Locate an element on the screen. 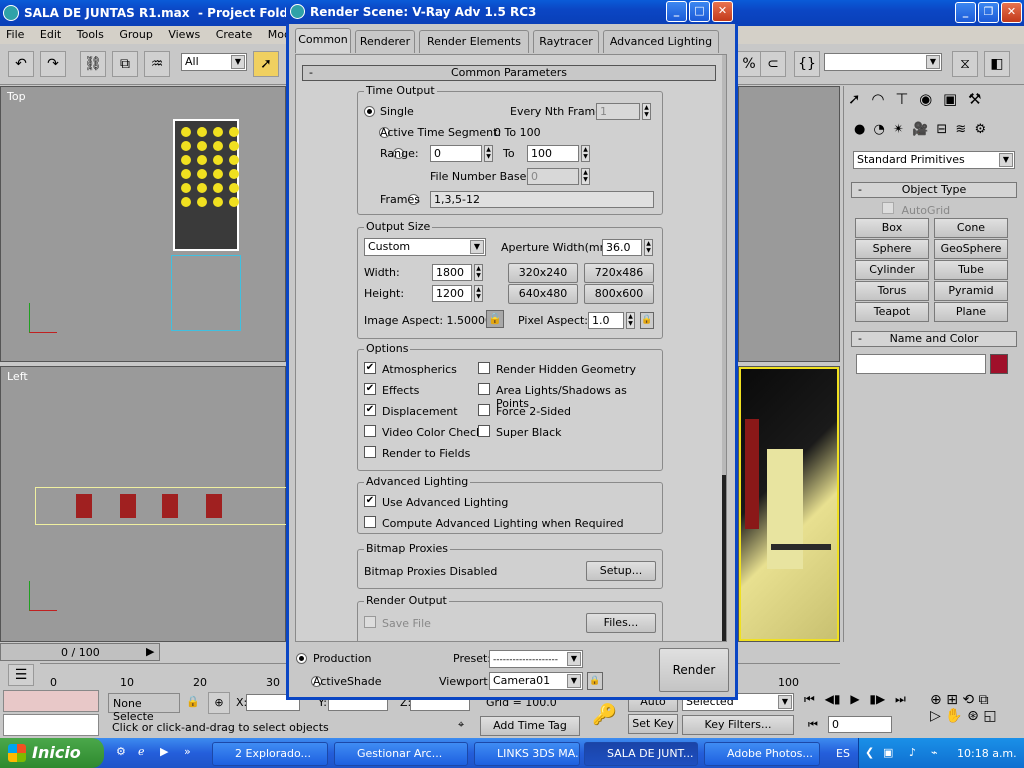 Image resolution: width=1024 pixels, height=768 pixels. redo-icon: ↷ is located at coordinates (53, 64).